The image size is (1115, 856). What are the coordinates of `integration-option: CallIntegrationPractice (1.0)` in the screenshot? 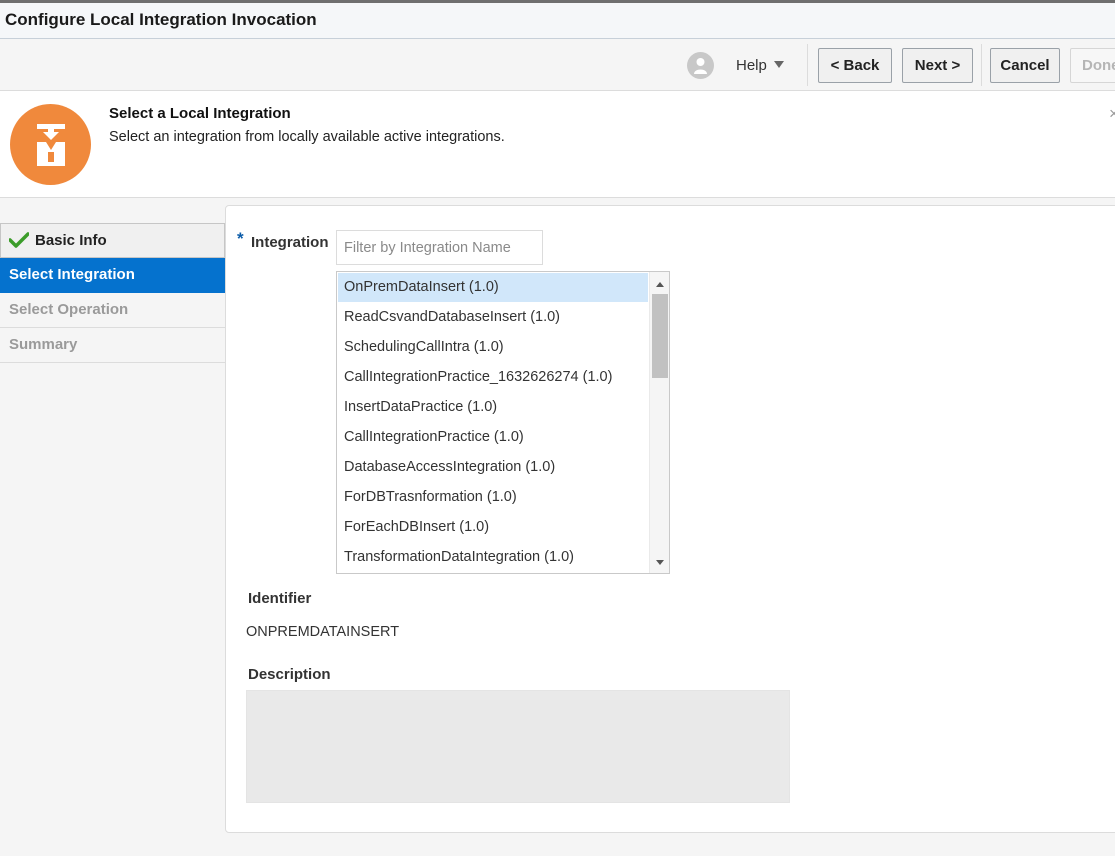 It's located at (493, 437).